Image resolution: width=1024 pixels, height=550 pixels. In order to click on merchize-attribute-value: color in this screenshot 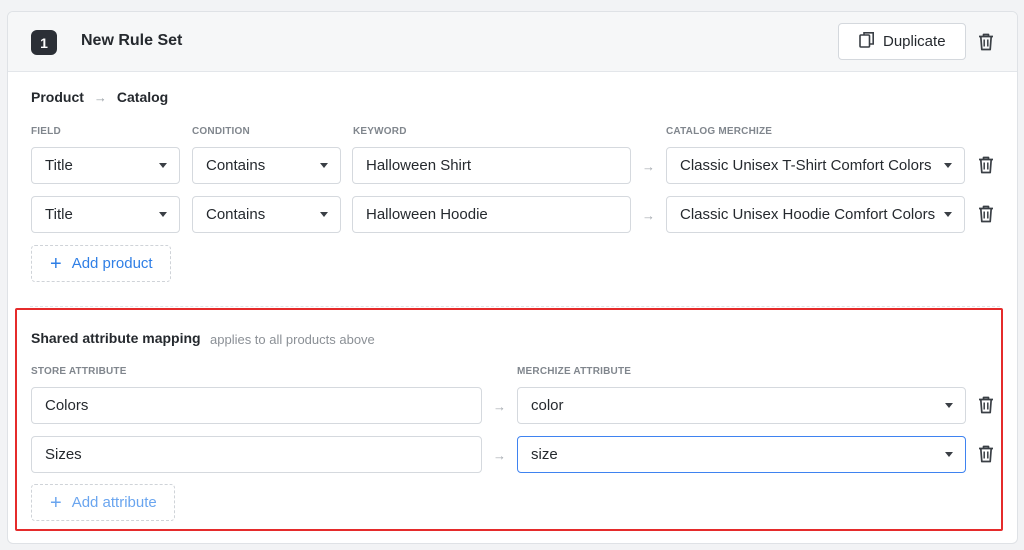, I will do `click(547, 405)`.